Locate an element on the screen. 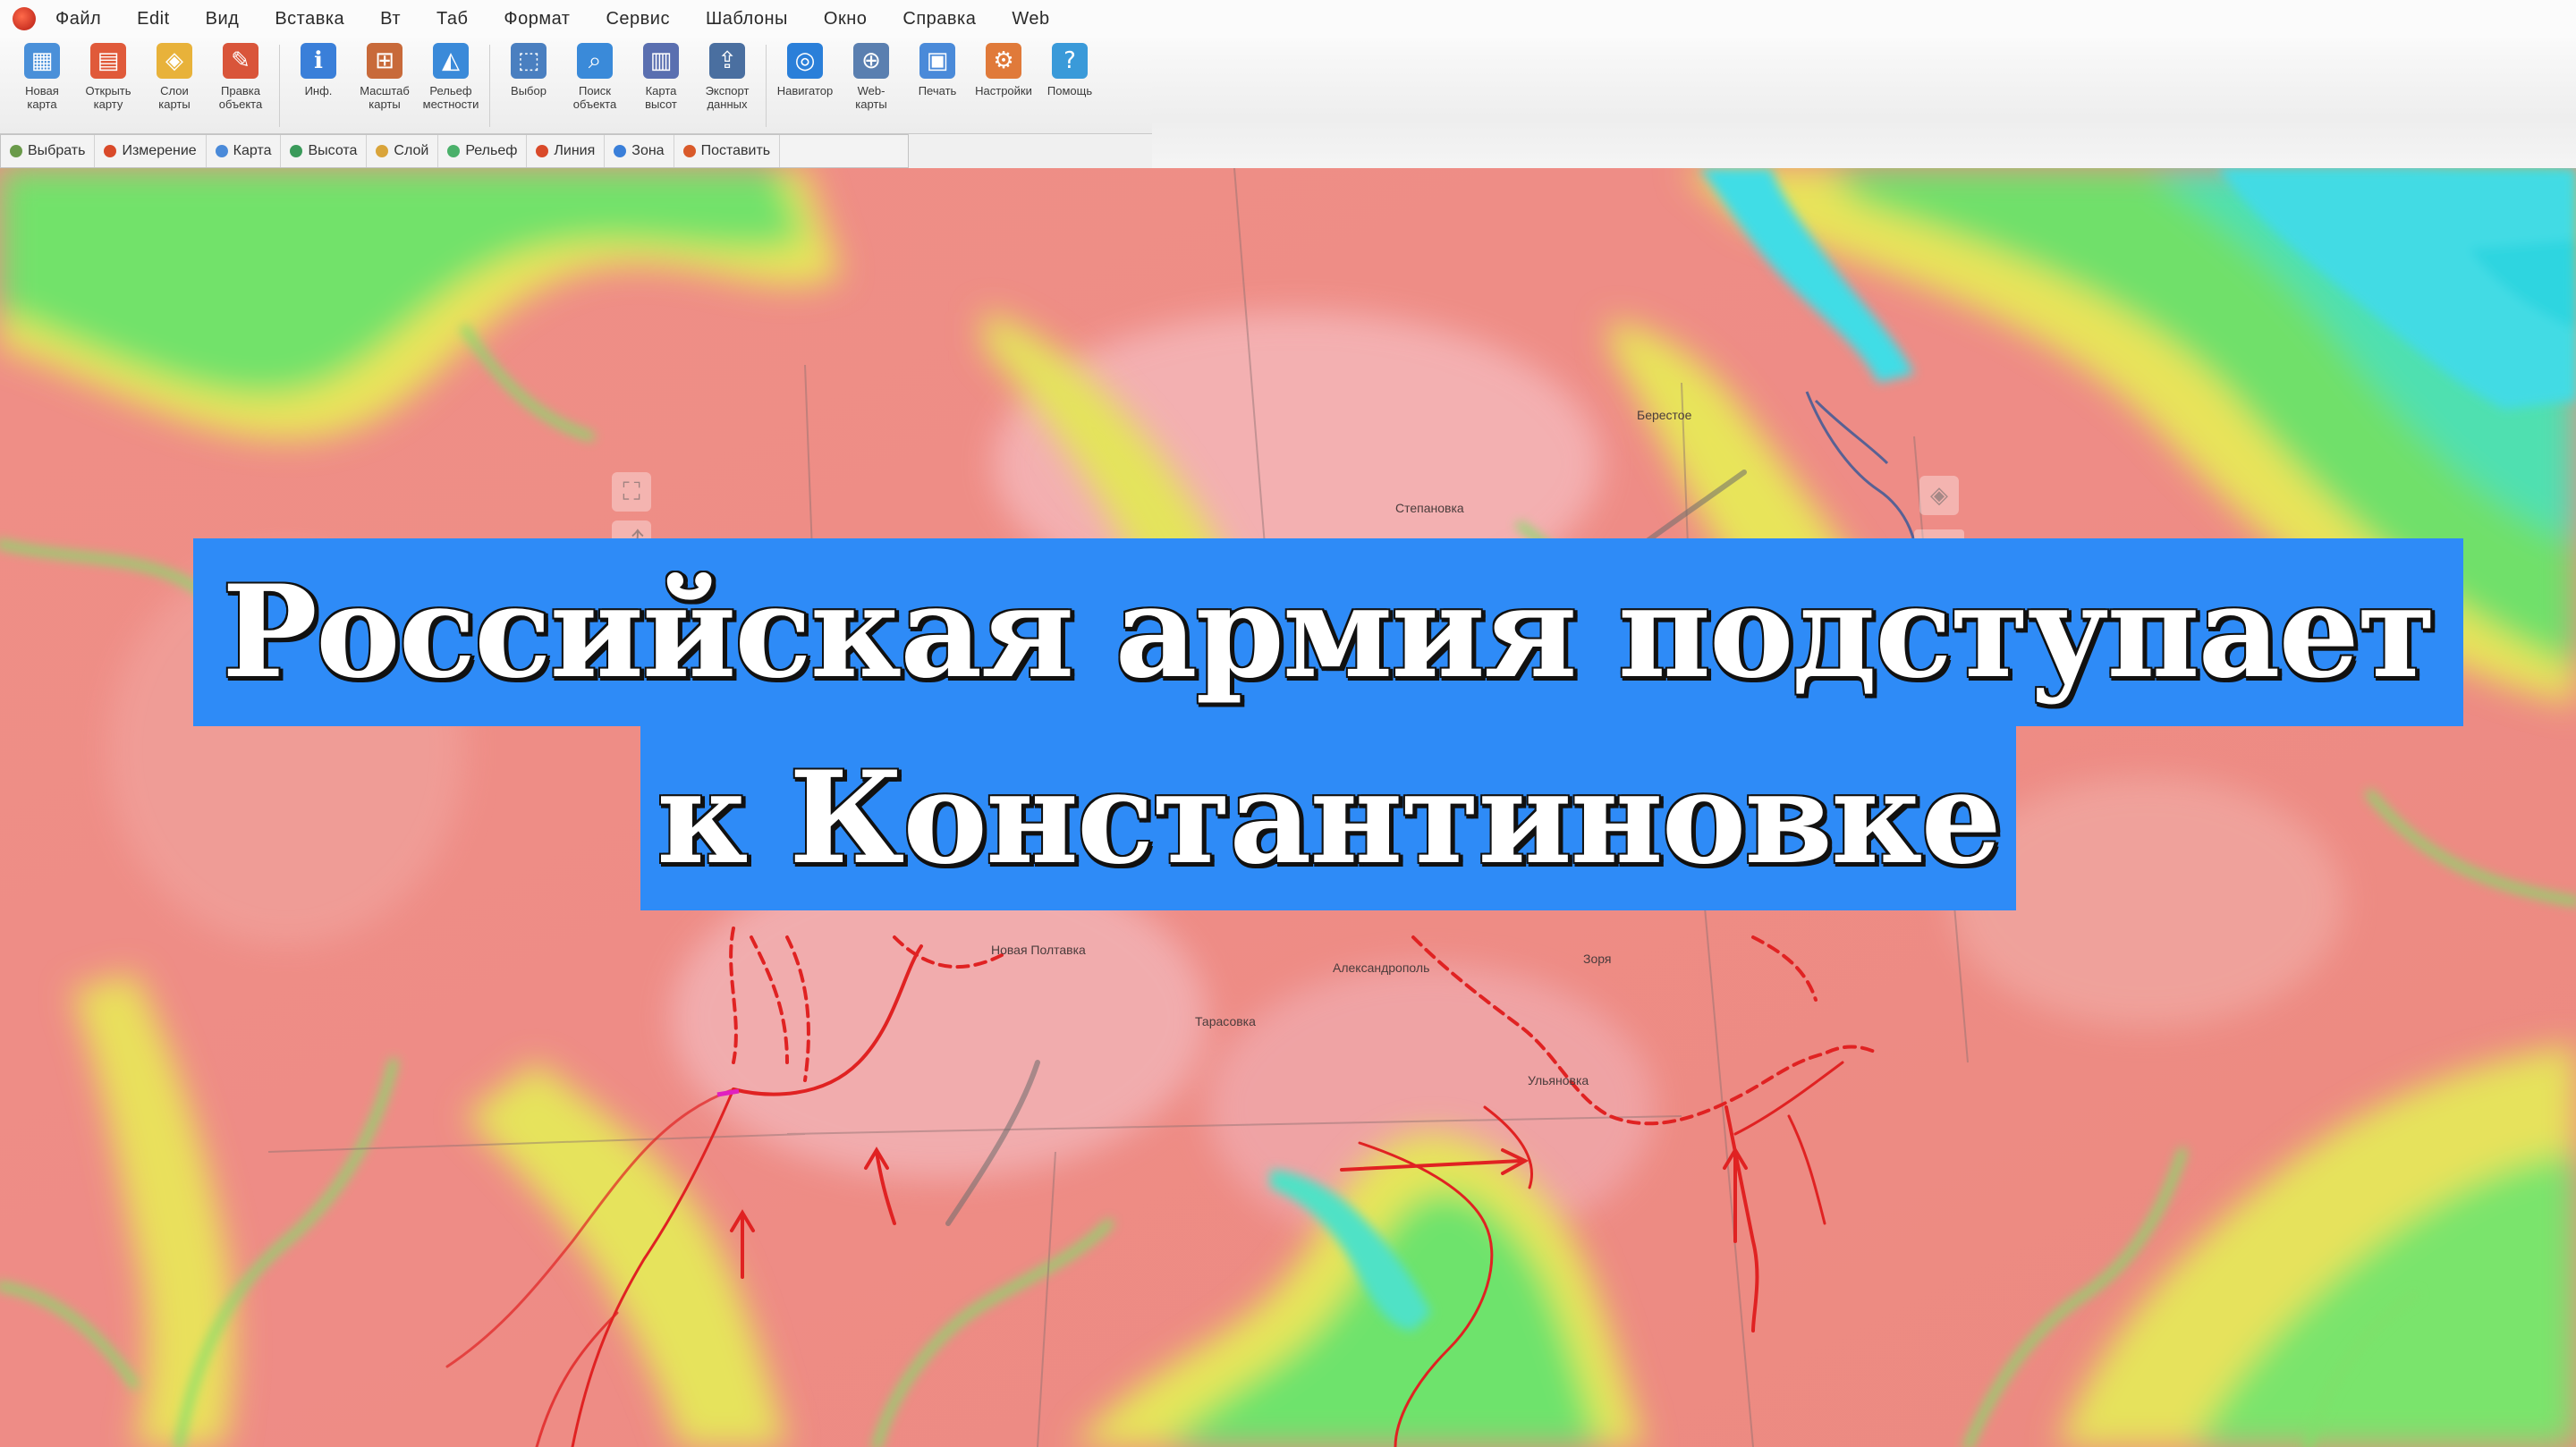 This screenshot has height=1447, width=2576. web-map-icon: ⊕ is located at coordinates (871, 61).